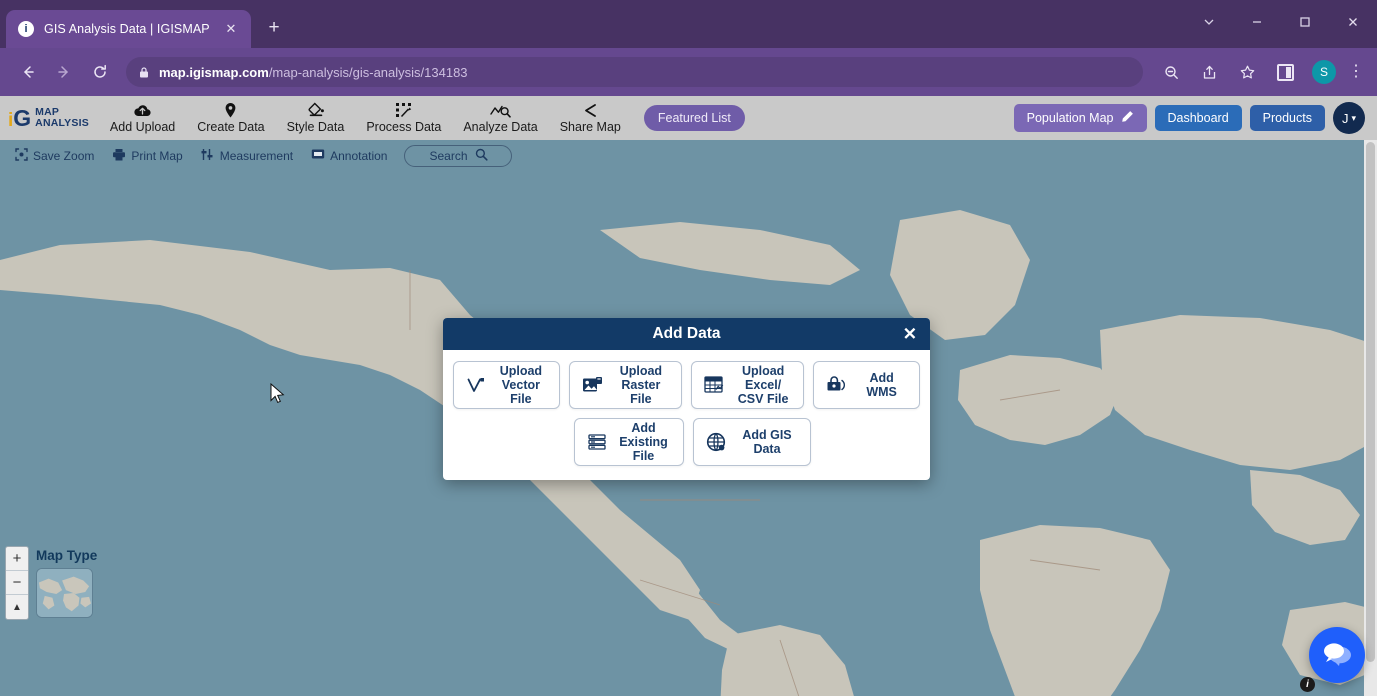  What do you see at coordinates (1356, 72) in the screenshot?
I see `browser-menu-icon: ⋮` at bounding box center [1356, 72].